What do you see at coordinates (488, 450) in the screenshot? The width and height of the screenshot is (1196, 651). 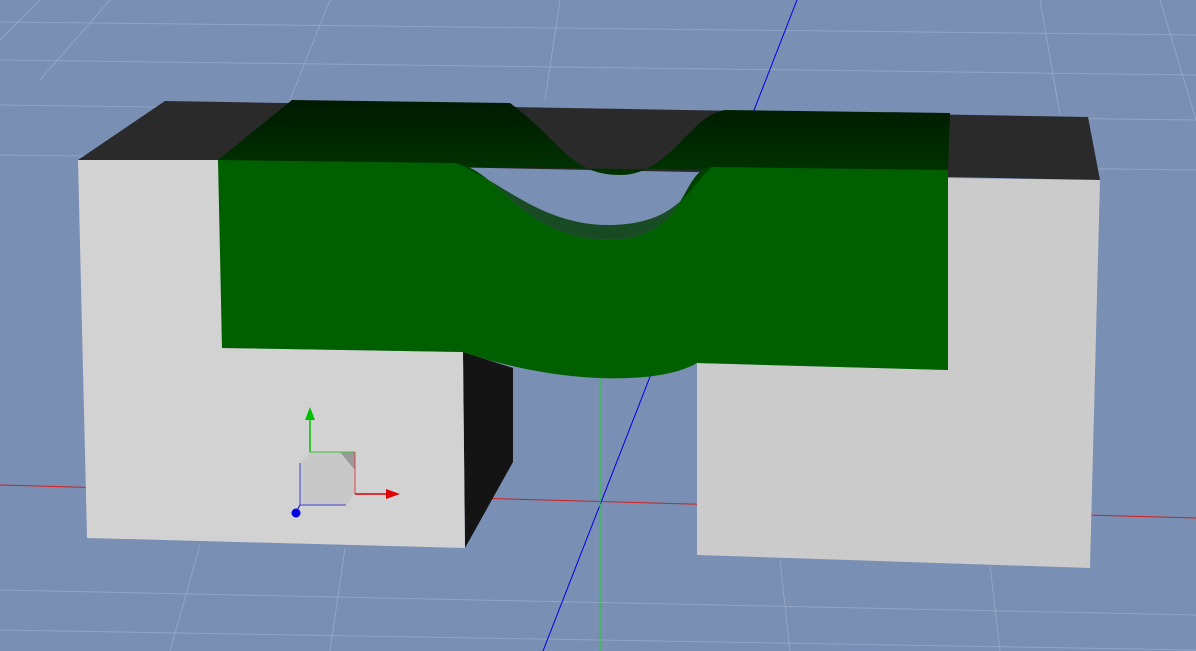 I see `left-block-side` at bounding box center [488, 450].